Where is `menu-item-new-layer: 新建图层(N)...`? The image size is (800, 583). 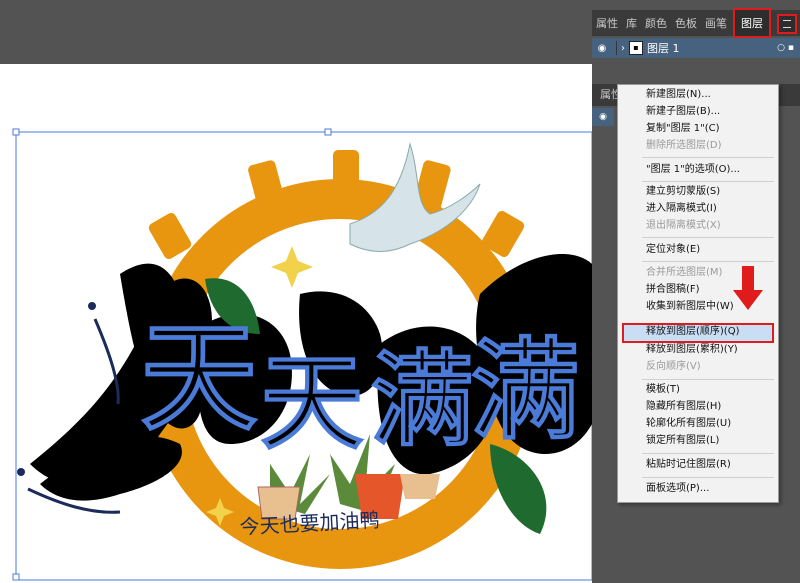 menu-item-new-layer: 新建图层(N)... is located at coordinates (678, 95).